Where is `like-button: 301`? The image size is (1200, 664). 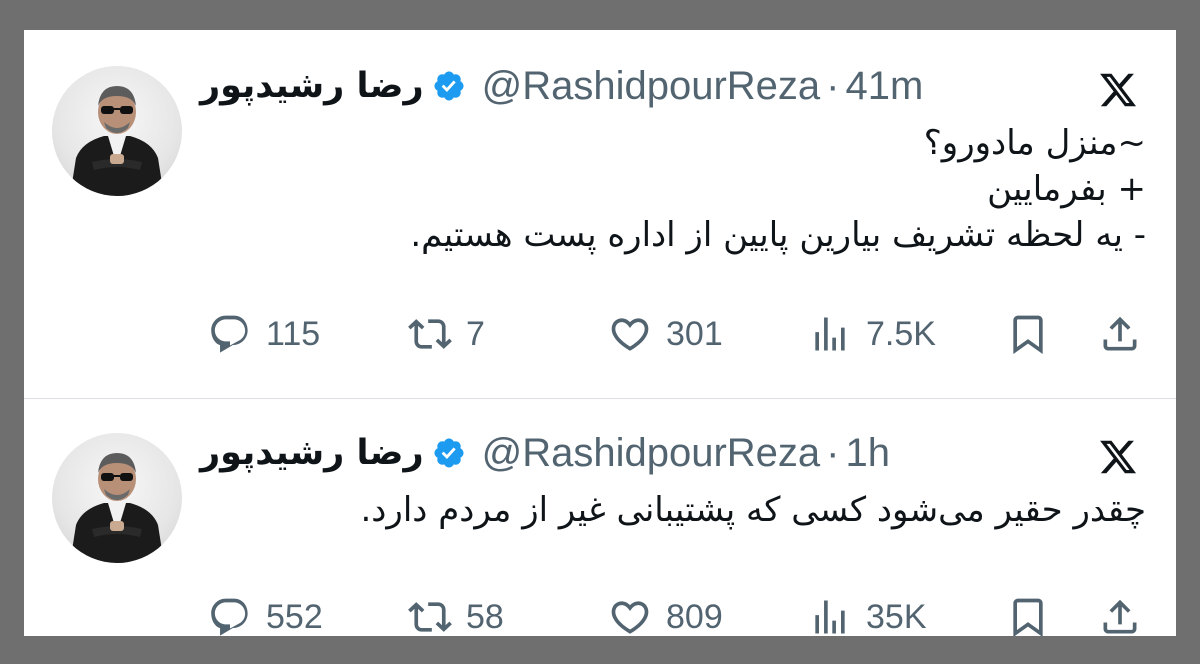
like-button: 301 is located at coordinates (665, 334).